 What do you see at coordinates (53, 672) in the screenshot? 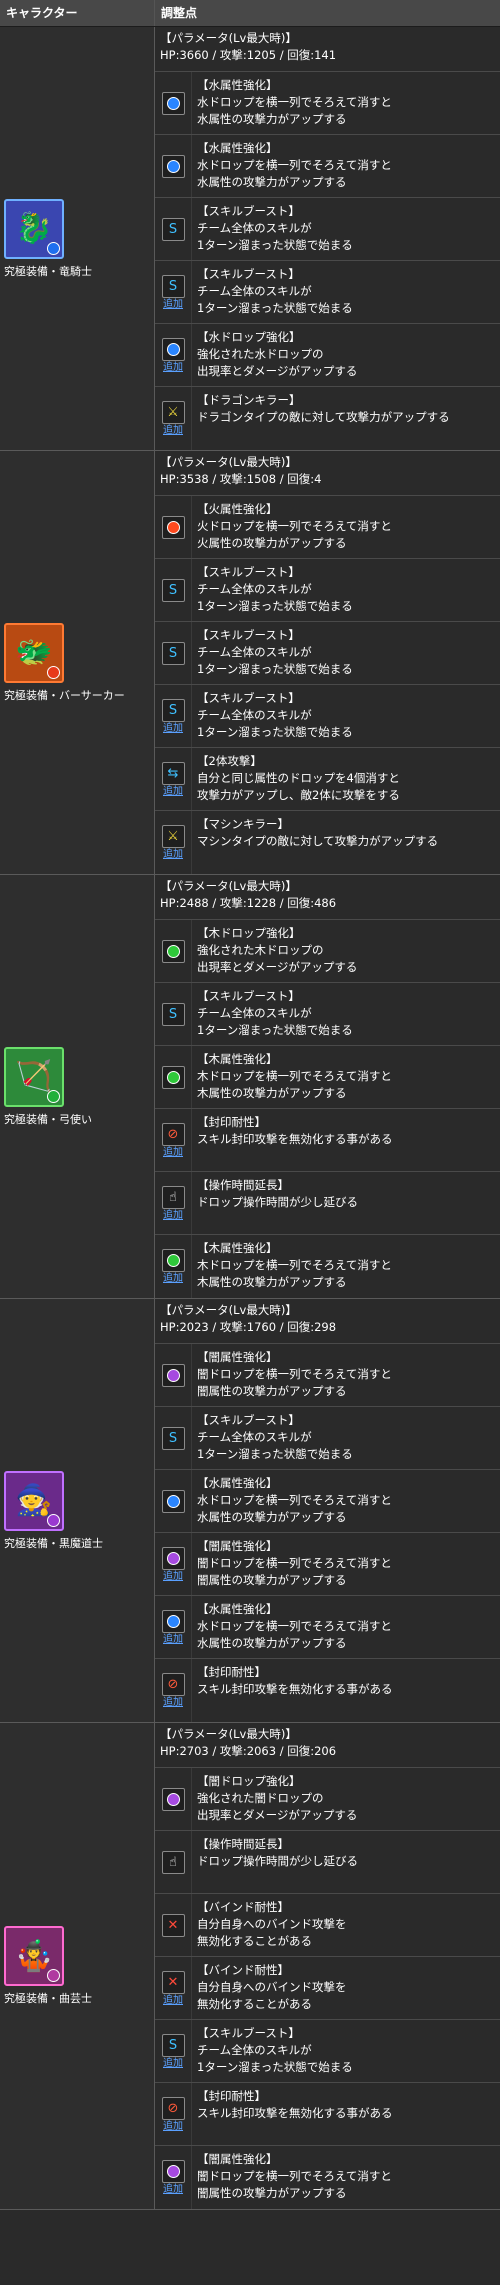
I see `attribute-orb-icon` at bounding box center [53, 672].